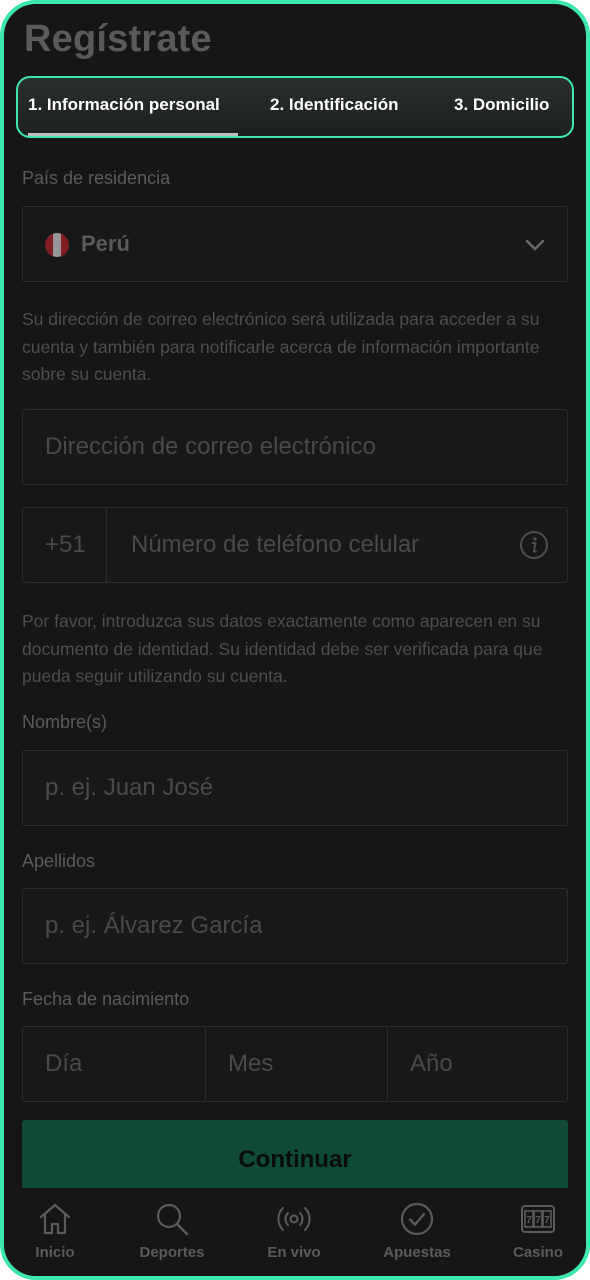  I want to click on slot-machine-icon: 7 7 7, so click(538, 1219).